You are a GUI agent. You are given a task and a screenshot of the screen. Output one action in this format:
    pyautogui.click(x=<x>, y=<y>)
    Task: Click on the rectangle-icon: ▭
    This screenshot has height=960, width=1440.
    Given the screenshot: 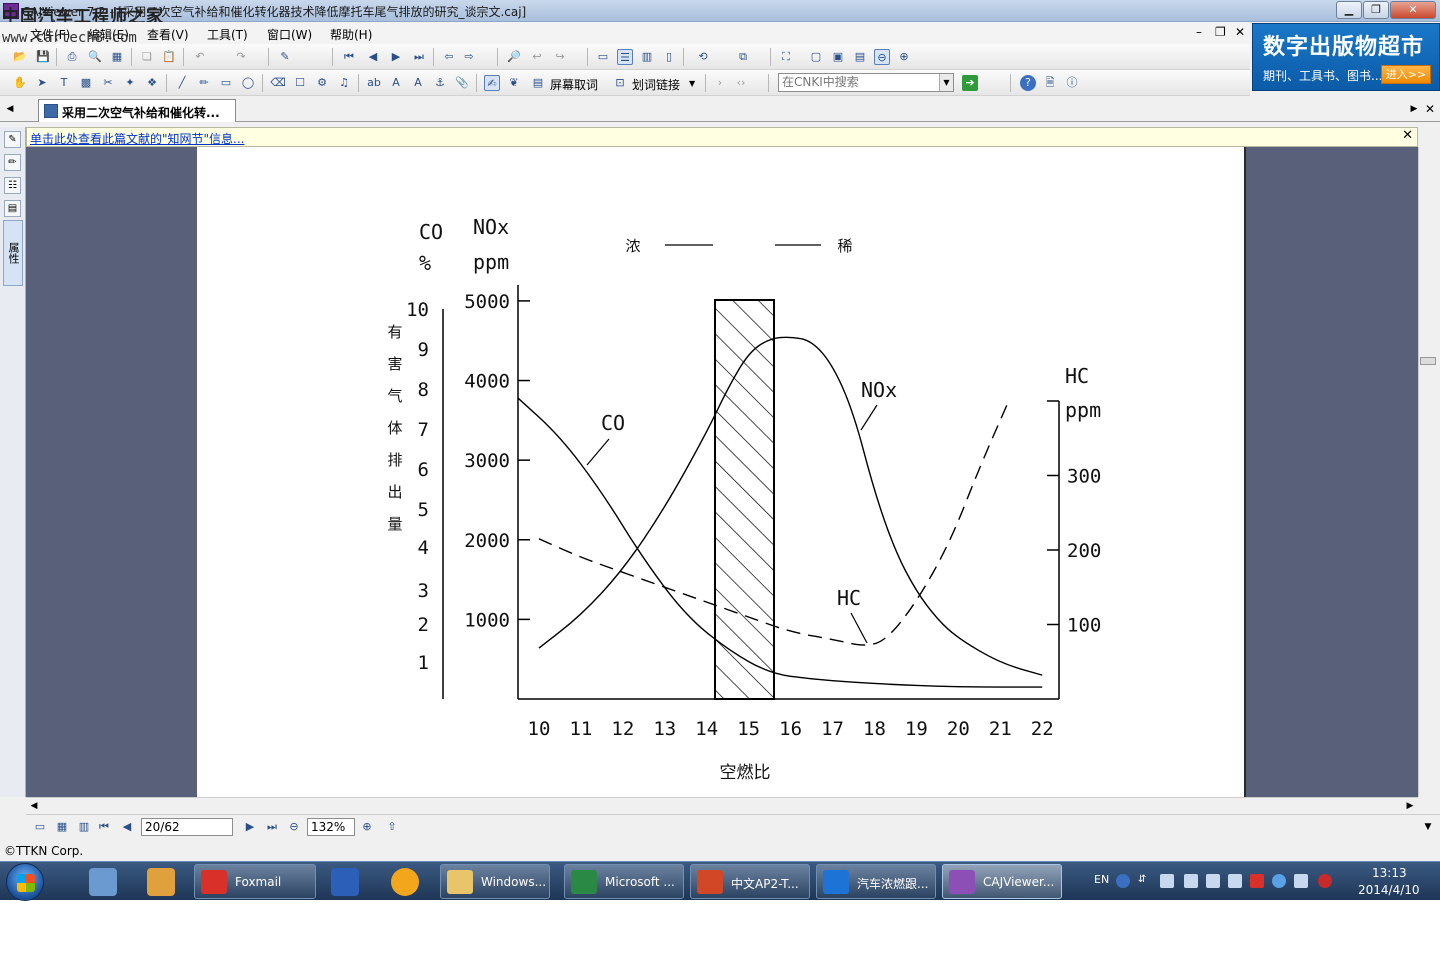 What is the action you would take?
    pyautogui.click(x=226, y=83)
    